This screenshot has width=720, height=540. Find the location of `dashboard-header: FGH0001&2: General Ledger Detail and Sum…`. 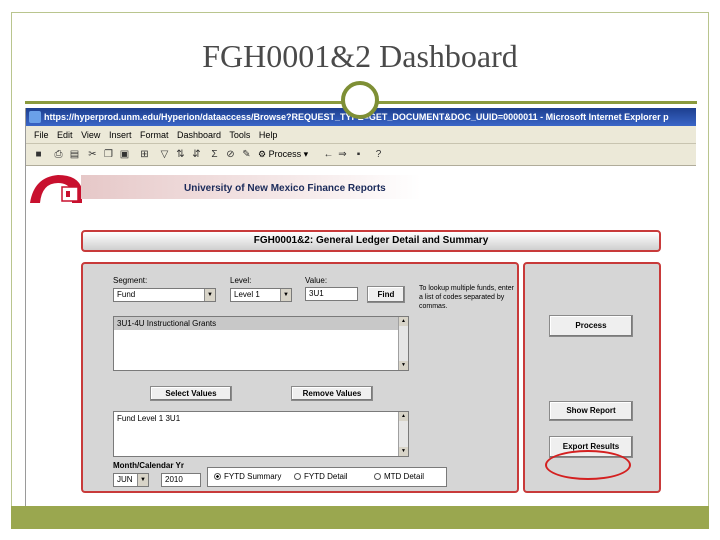

dashboard-header: FGH0001&2: General Ledger Detail and Sum… is located at coordinates (371, 241).